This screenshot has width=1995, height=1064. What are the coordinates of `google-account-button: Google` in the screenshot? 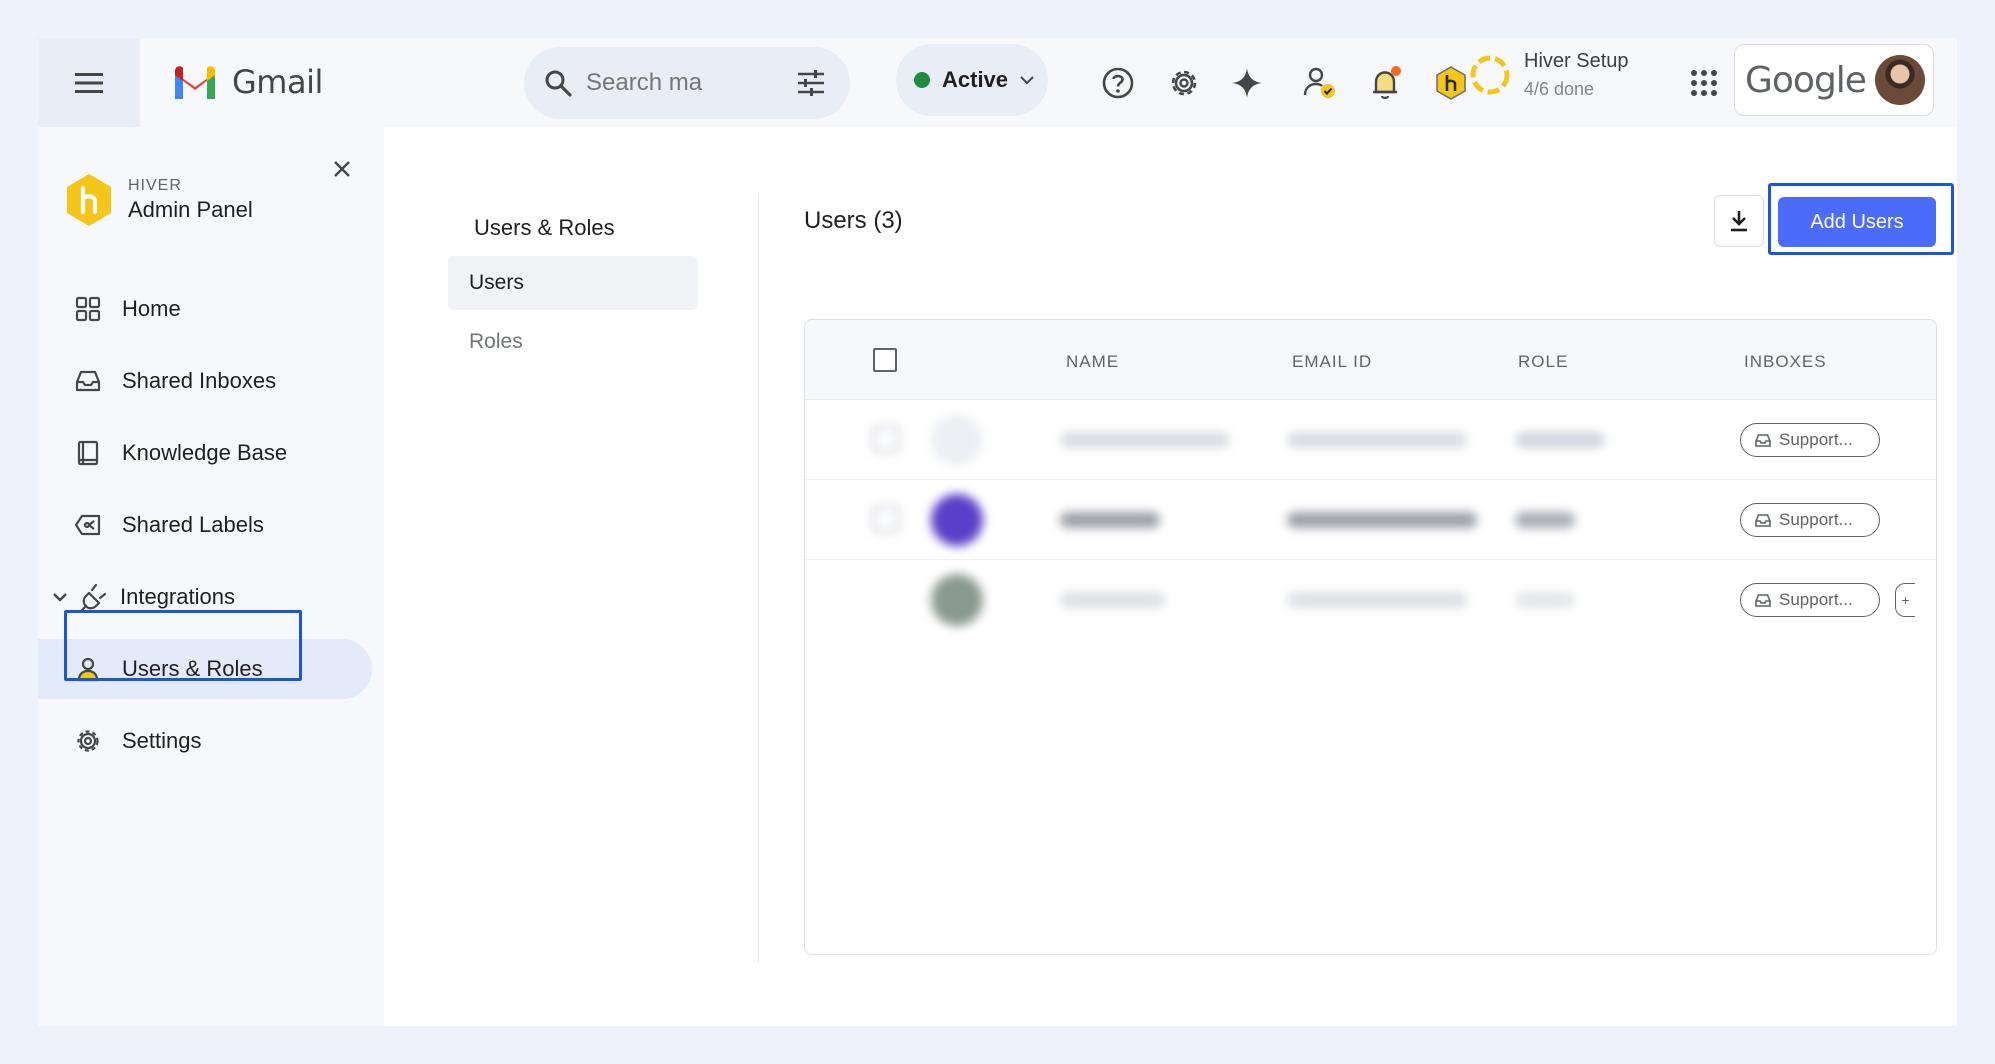 It's located at (1834, 80).